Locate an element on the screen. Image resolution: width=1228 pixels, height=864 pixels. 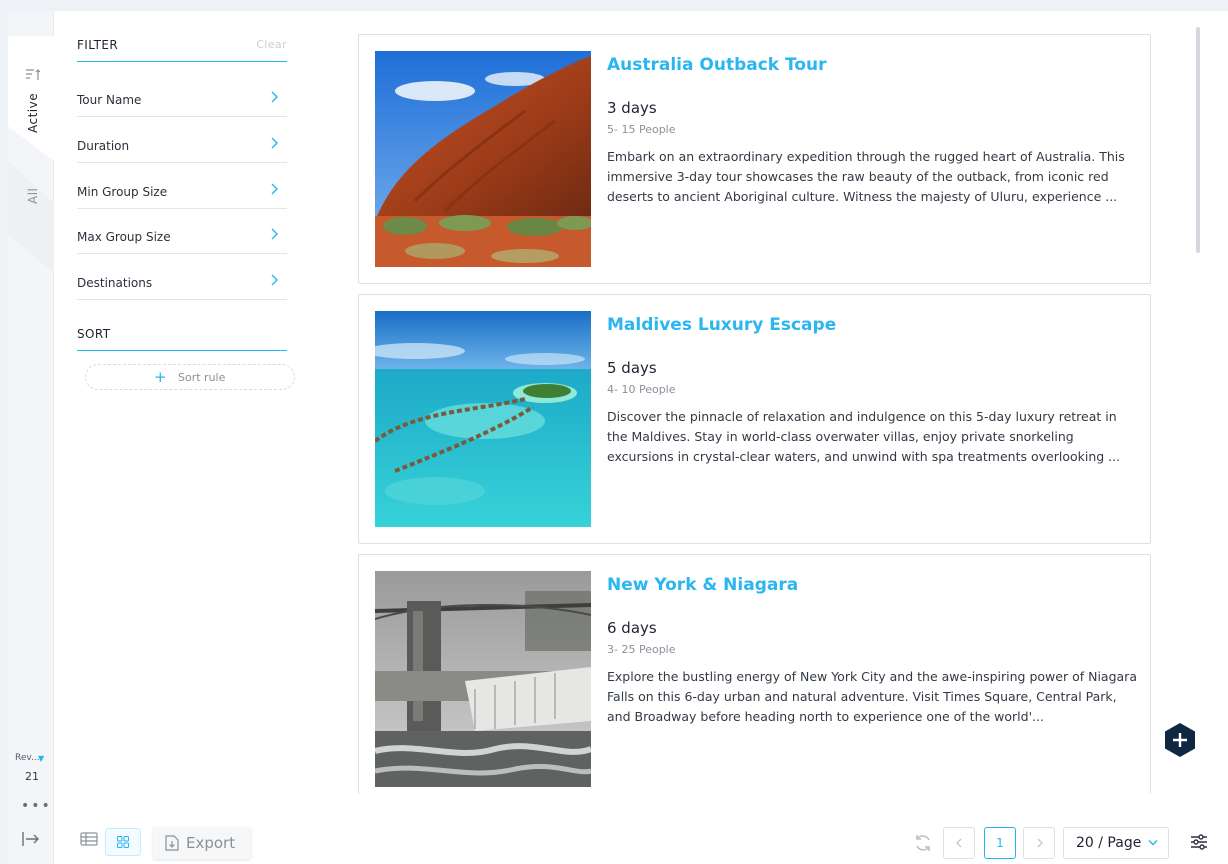
tab-active-label: Active is located at coordinates (33, 112).